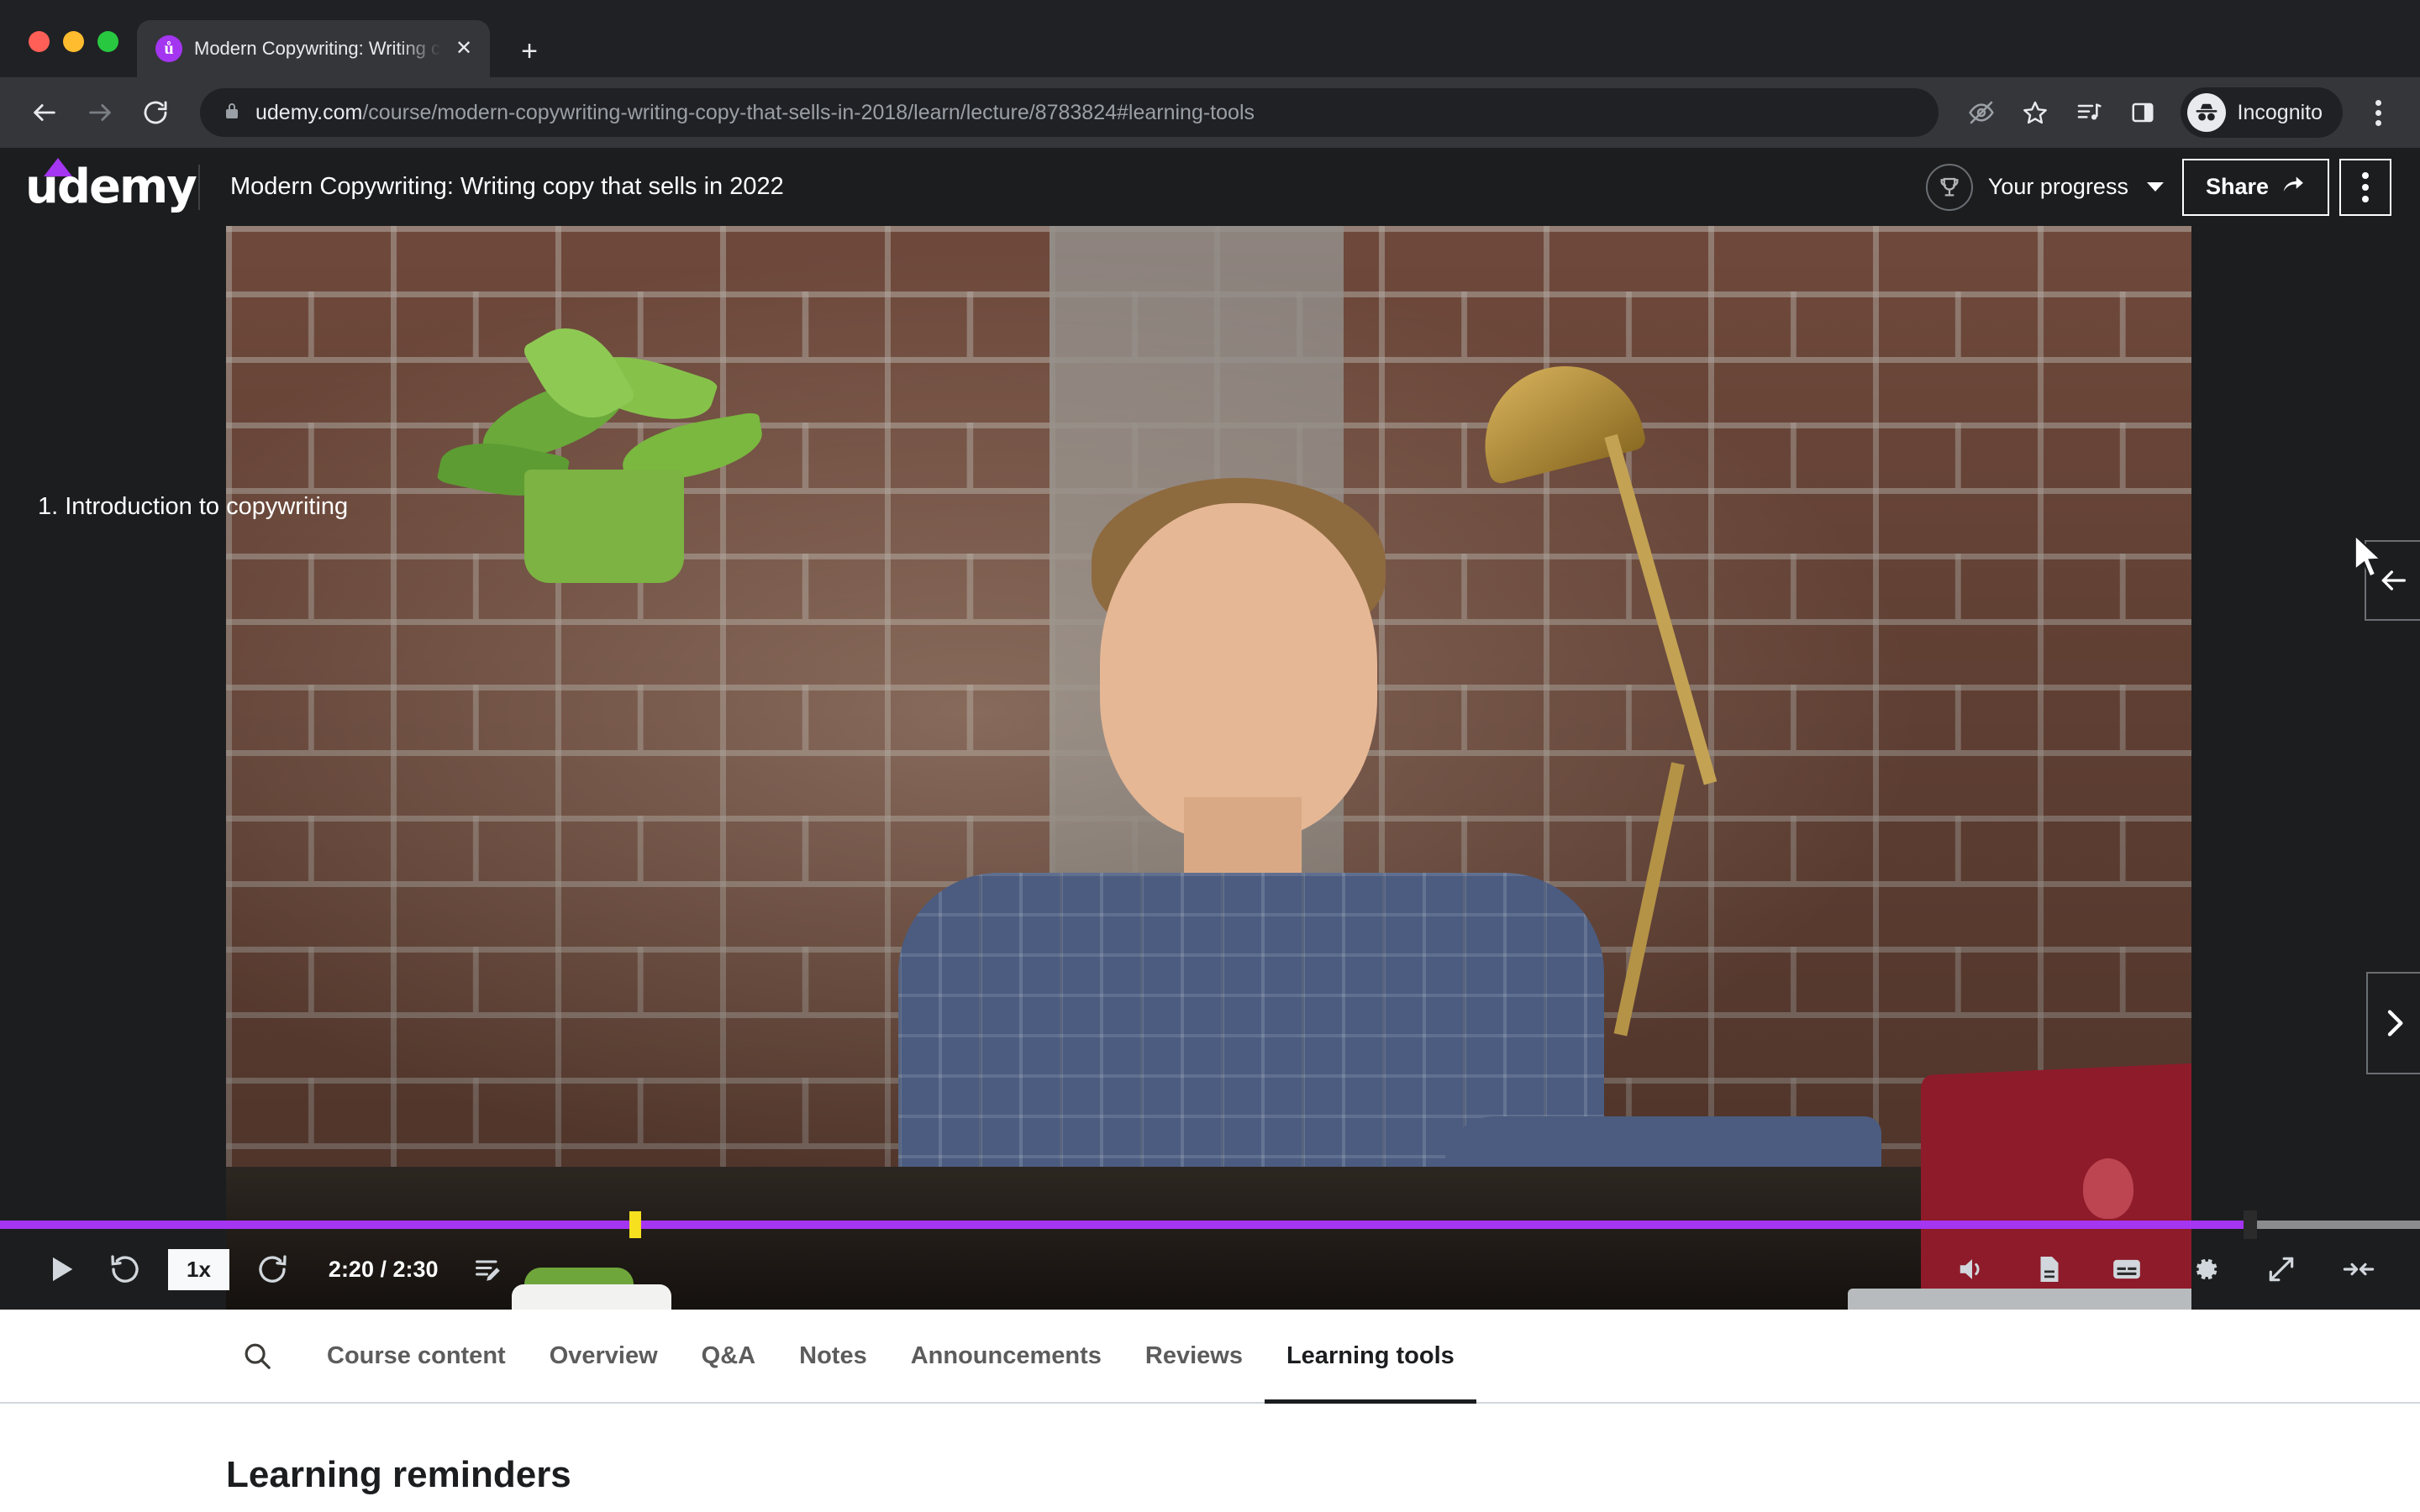  What do you see at coordinates (2358, 1269) in the screenshot?
I see `collapse-icon` at bounding box center [2358, 1269].